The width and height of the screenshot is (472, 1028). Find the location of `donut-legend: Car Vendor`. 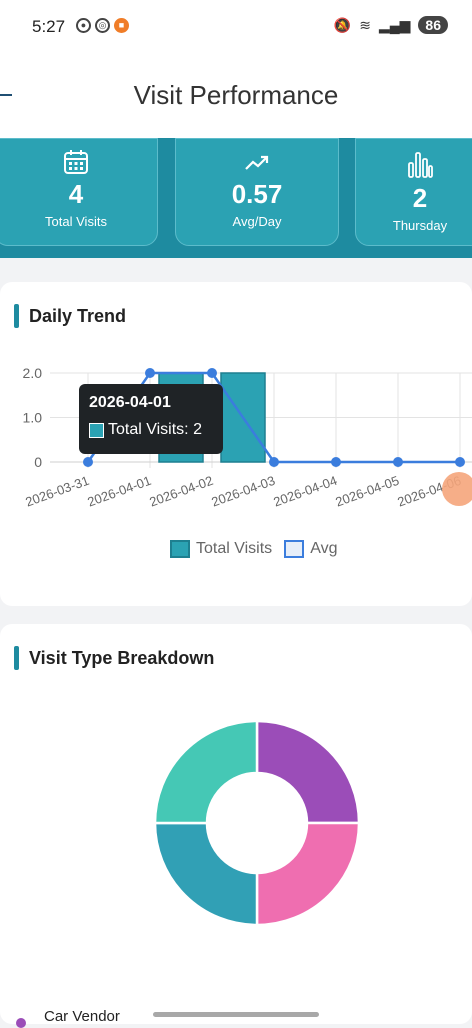

donut-legend: Car Vendor is located at coordinates (68, 1016).